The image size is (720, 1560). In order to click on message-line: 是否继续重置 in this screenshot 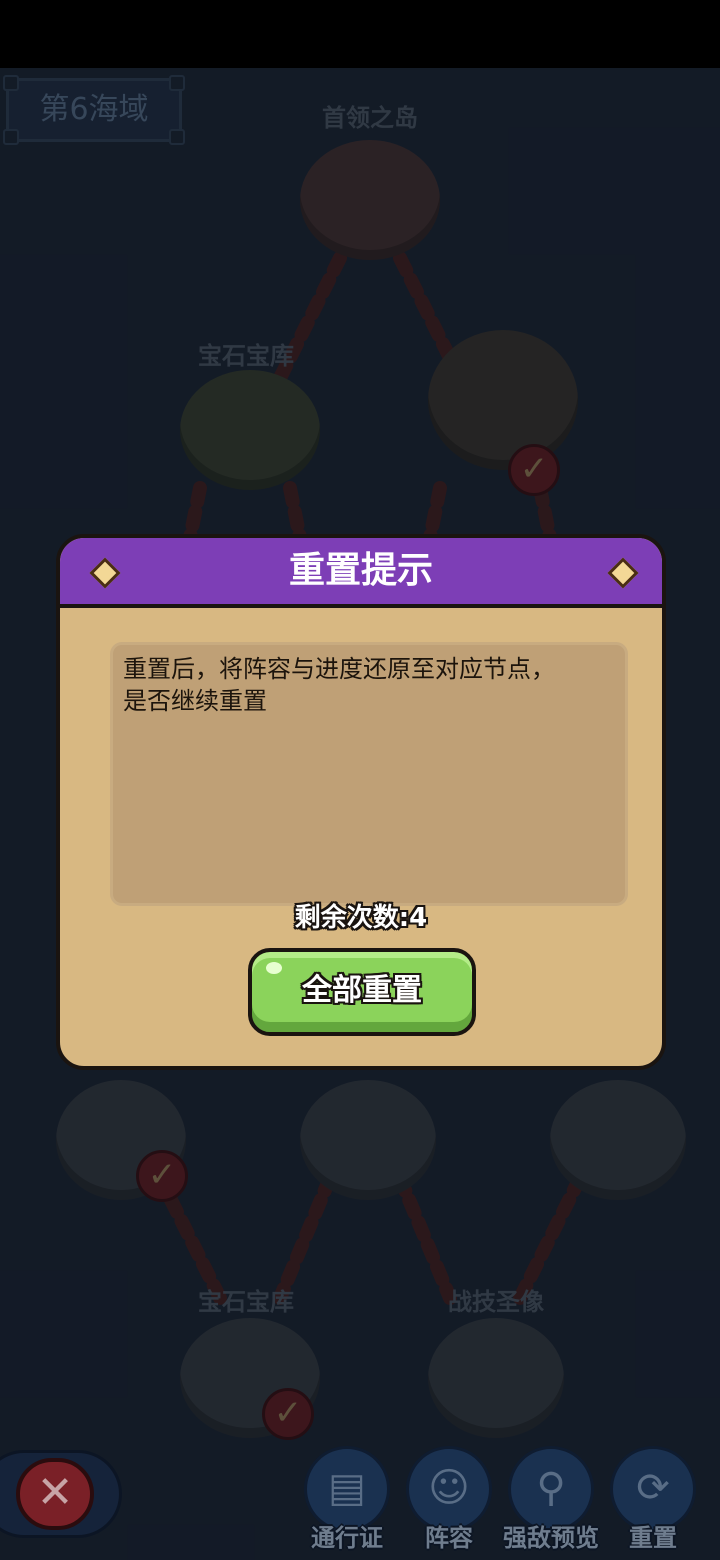, I will do `click(195, 701)`.